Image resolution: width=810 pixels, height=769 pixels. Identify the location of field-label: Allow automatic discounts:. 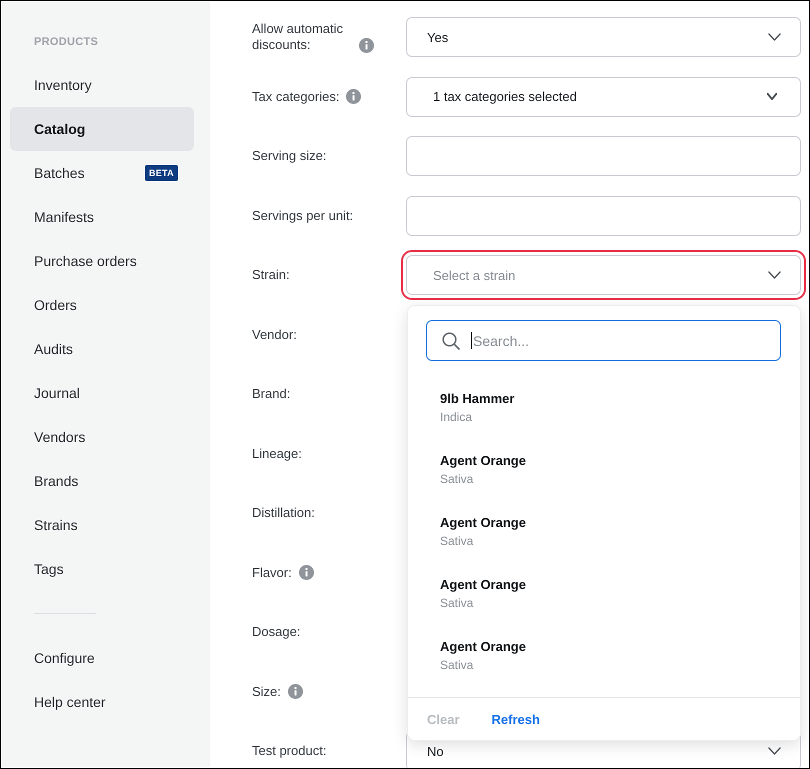
(298, 37).